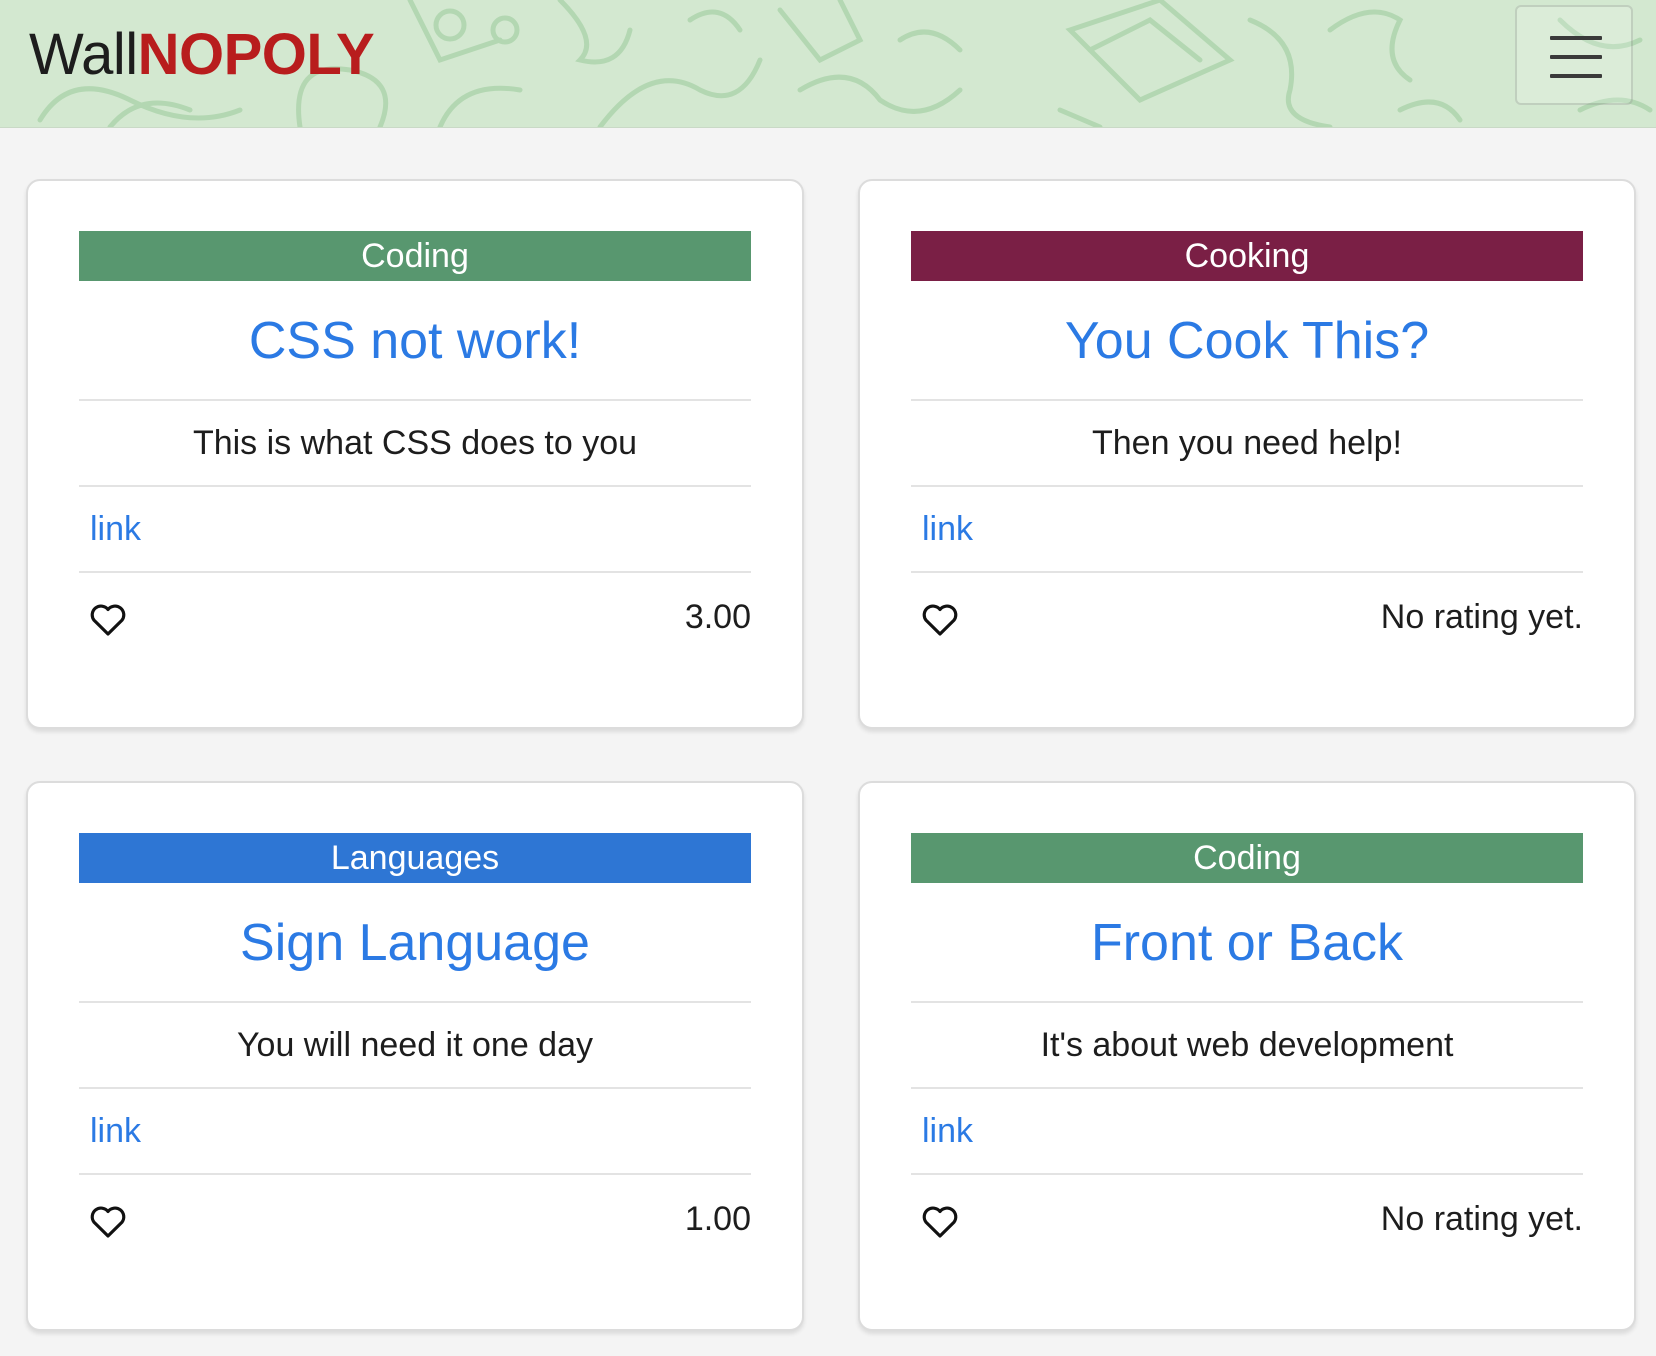 The image size is (1656, 1356). What do you see at coordinates (415, 943) in the screenshot?
I see `post-title-link: Sign Language` at bounding box center [415, 943].